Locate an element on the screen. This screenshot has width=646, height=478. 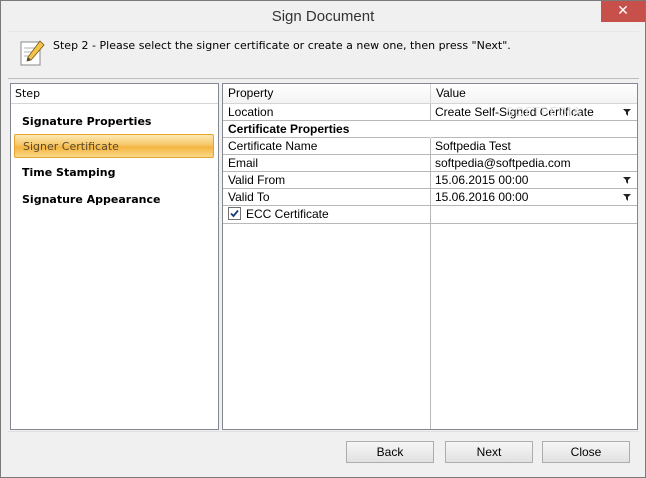
grid-header: Property Value is located at coordinates (430, 94).